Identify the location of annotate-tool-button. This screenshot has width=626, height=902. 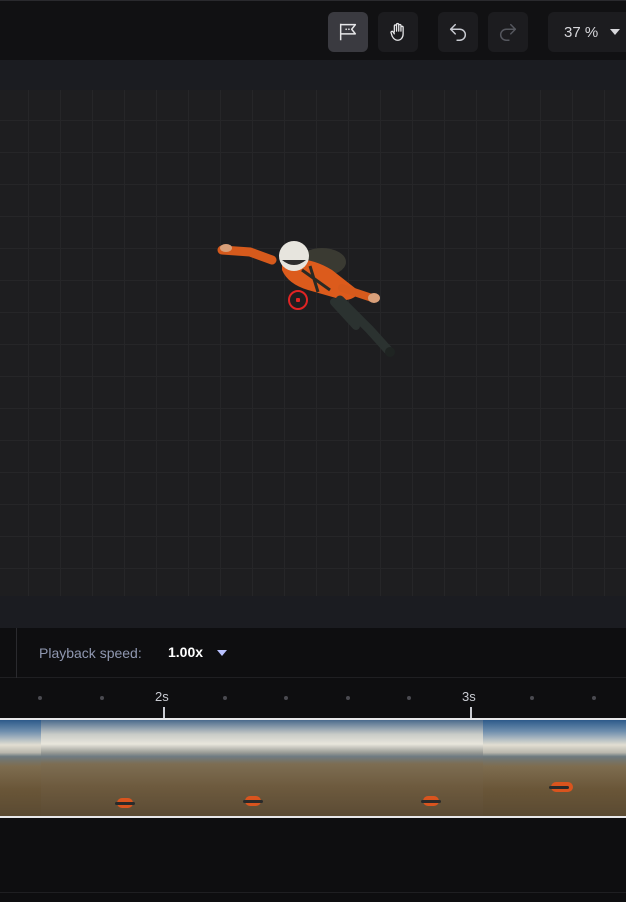
(348, 32).